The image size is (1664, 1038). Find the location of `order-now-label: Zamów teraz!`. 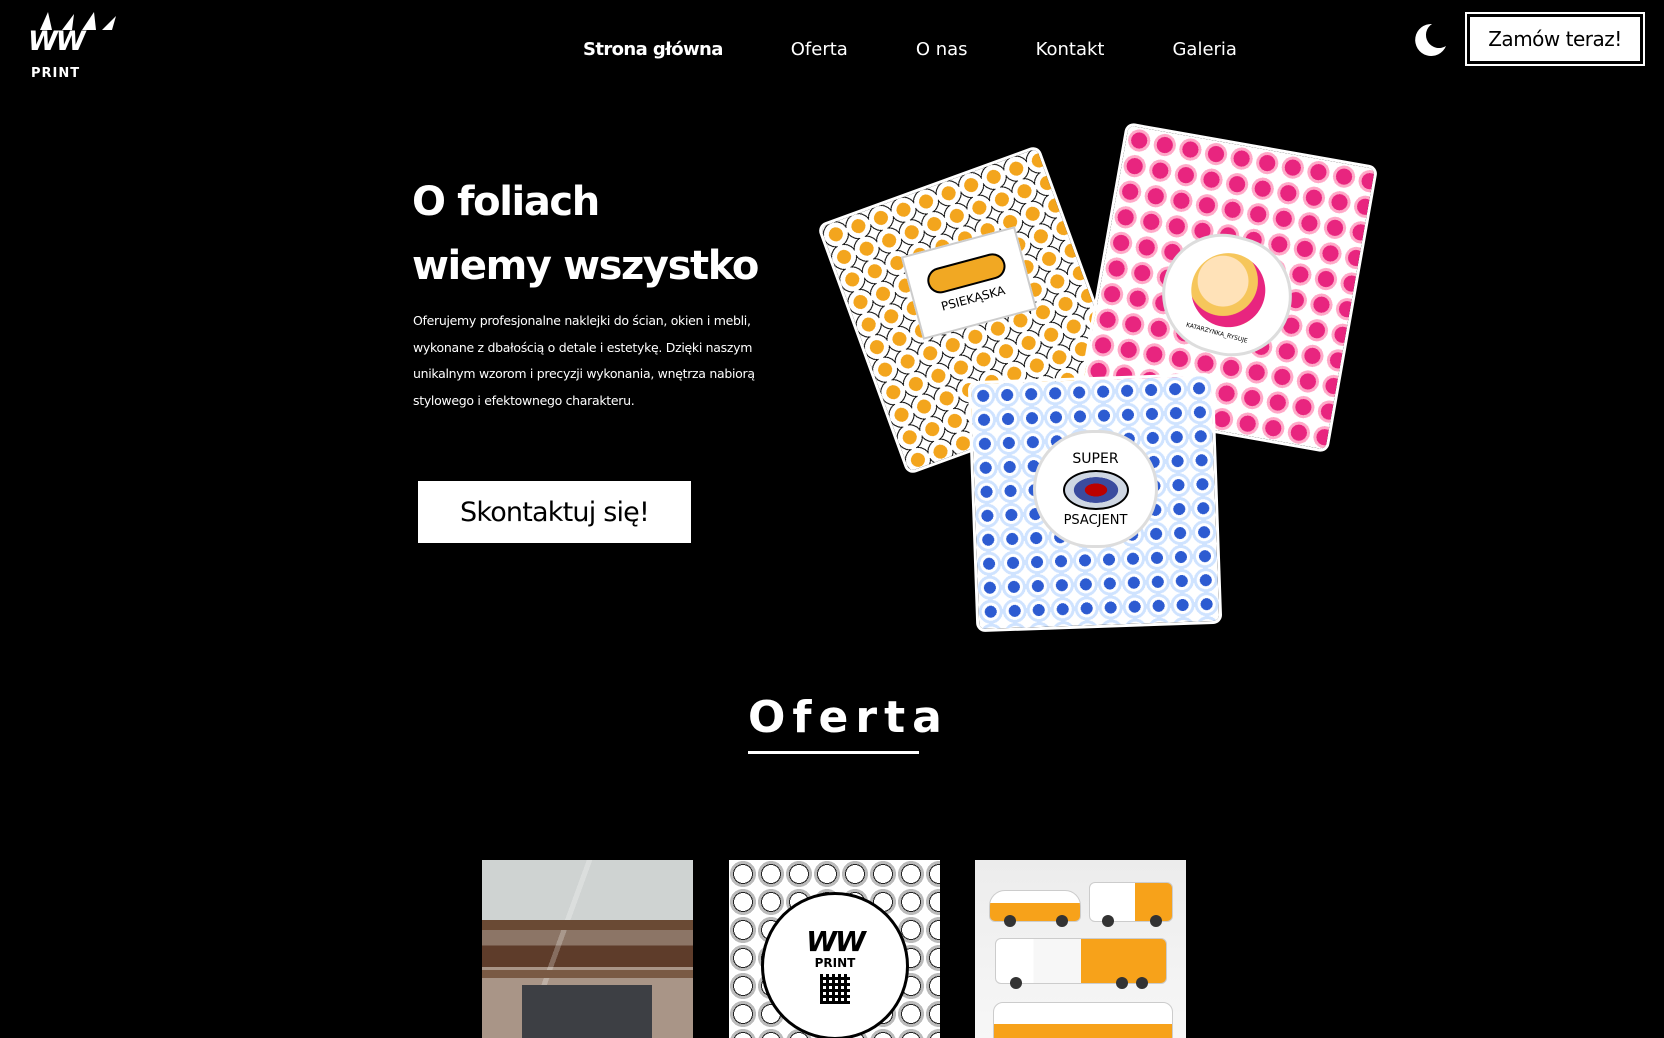

order-now-label: Zamów teraz! is located at coordinates (1555, 39).